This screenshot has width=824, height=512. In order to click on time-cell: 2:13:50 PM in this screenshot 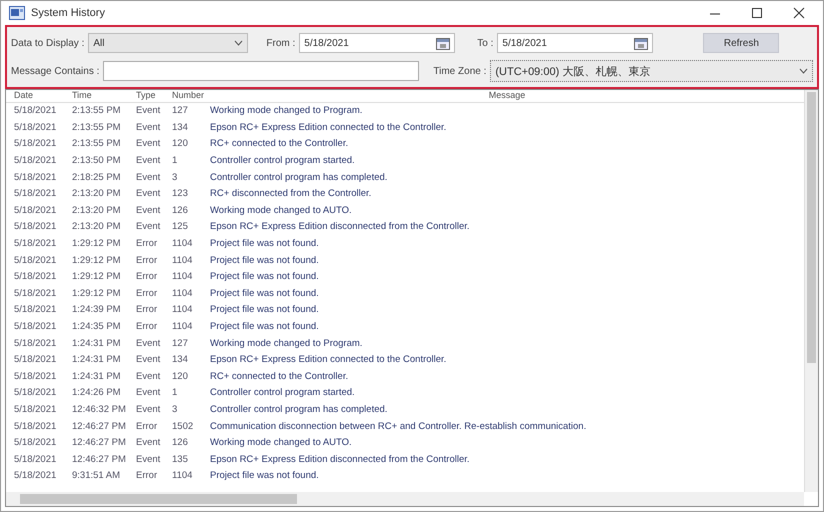, I will do `click(96, 161)`.